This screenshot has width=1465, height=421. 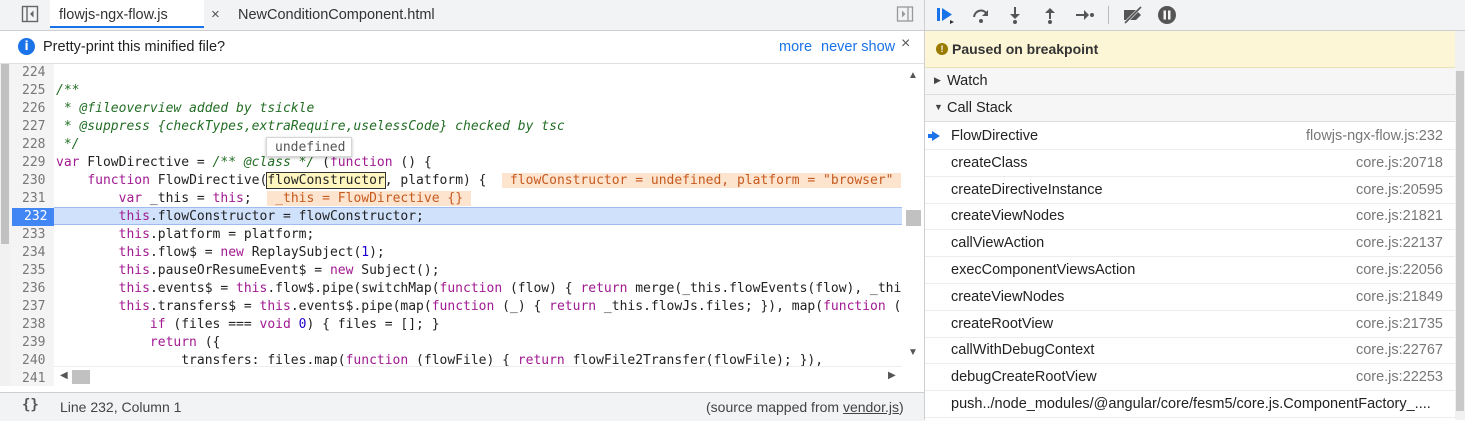 What do you see at coordinates (1050, 15) in the screenshot?
I see `step-out-icon` at bounding box center [1050, 15].